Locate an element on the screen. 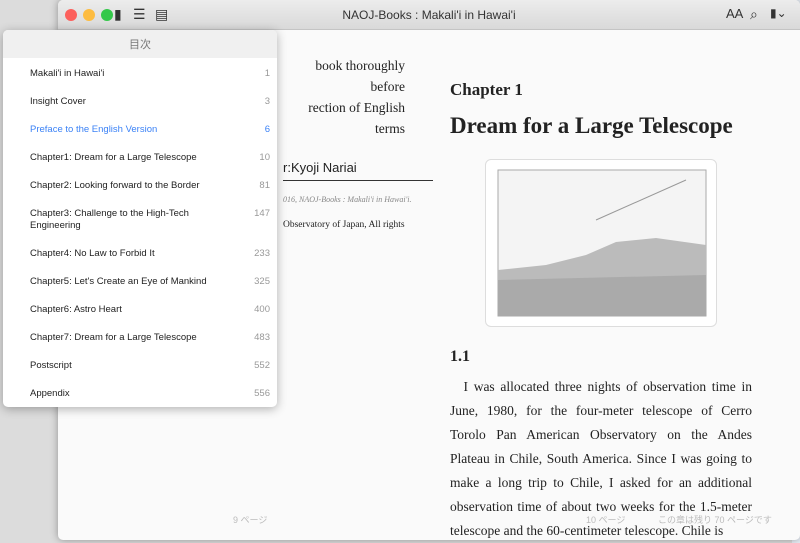  chapter-illustration is located at coordinates (601, 243).